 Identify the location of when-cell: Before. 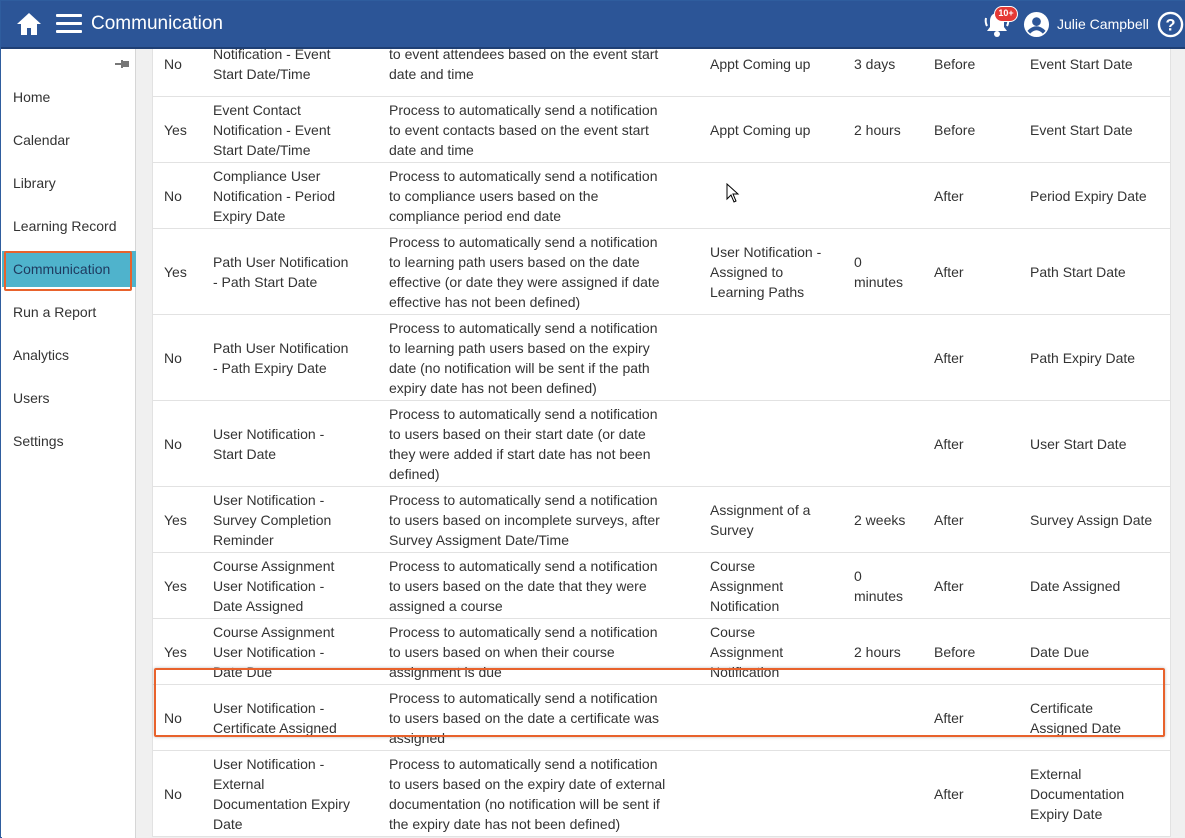
(955, 652).